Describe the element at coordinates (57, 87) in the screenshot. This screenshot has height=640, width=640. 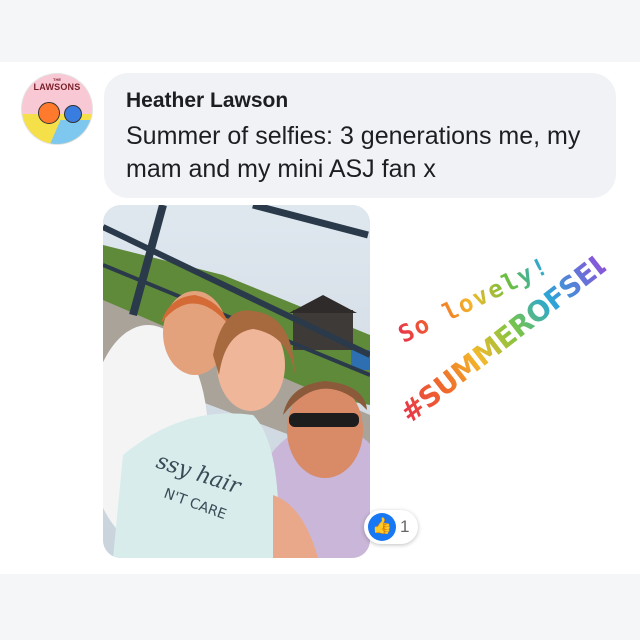
I see `avatar-brand-text: LAWSONS` at that location.